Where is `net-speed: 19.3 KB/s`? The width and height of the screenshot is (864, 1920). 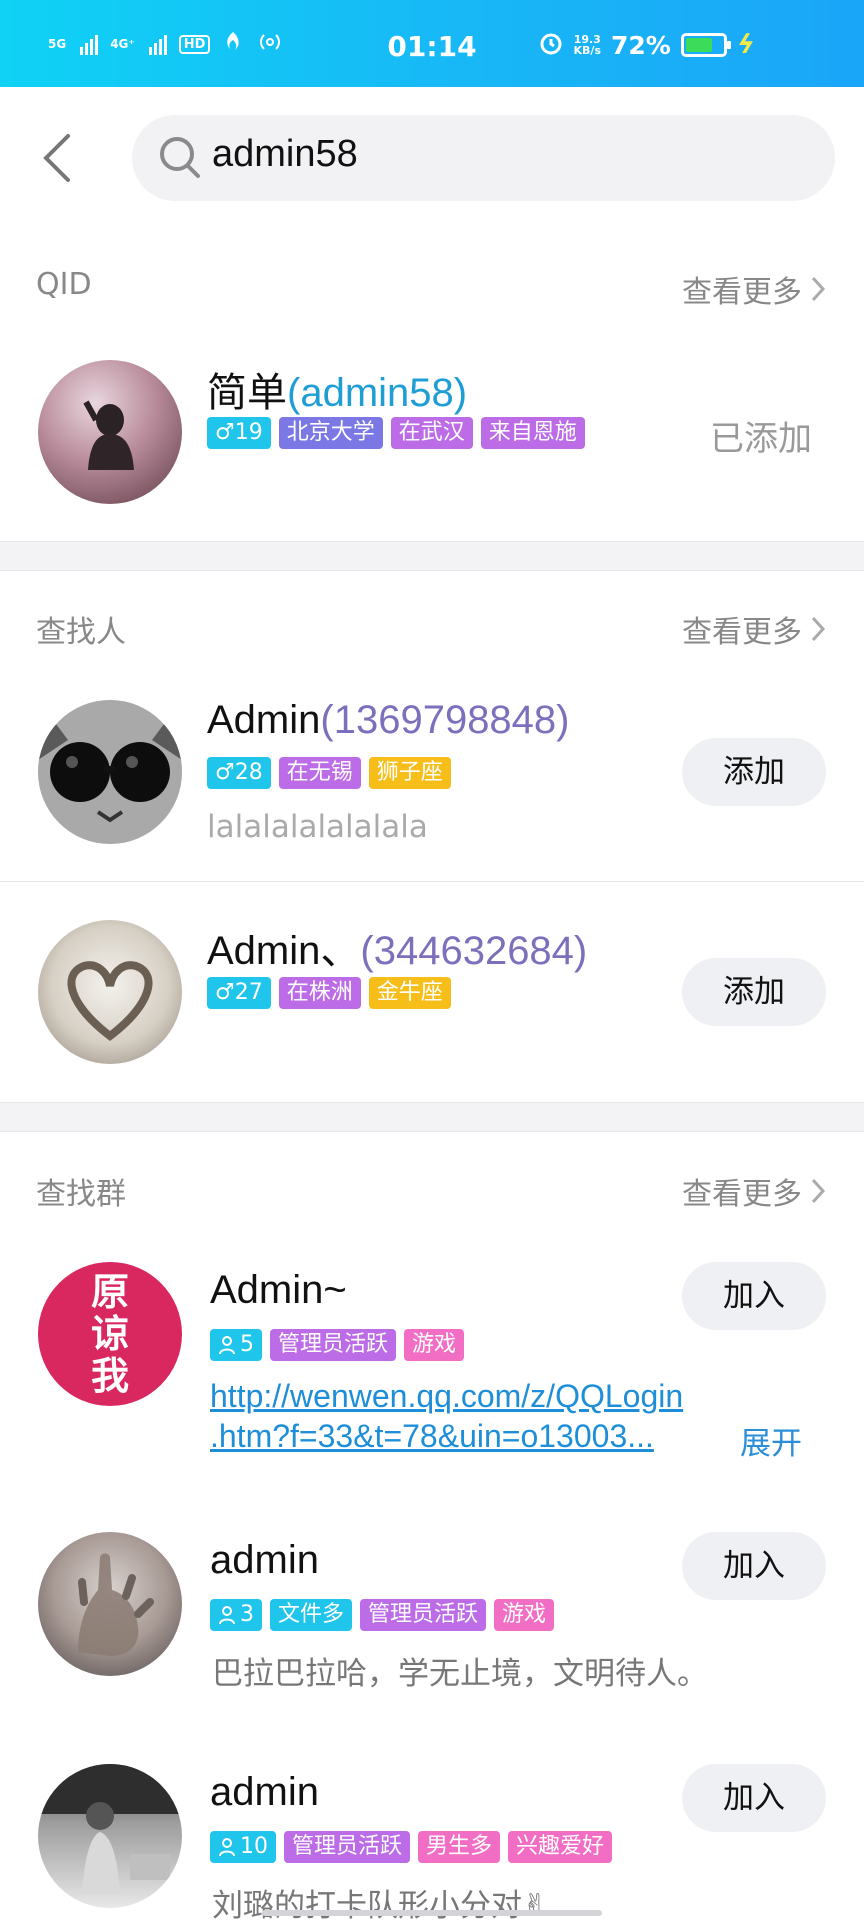
net-speed: 19.3 KB/s is located at coordinates (587, 45).